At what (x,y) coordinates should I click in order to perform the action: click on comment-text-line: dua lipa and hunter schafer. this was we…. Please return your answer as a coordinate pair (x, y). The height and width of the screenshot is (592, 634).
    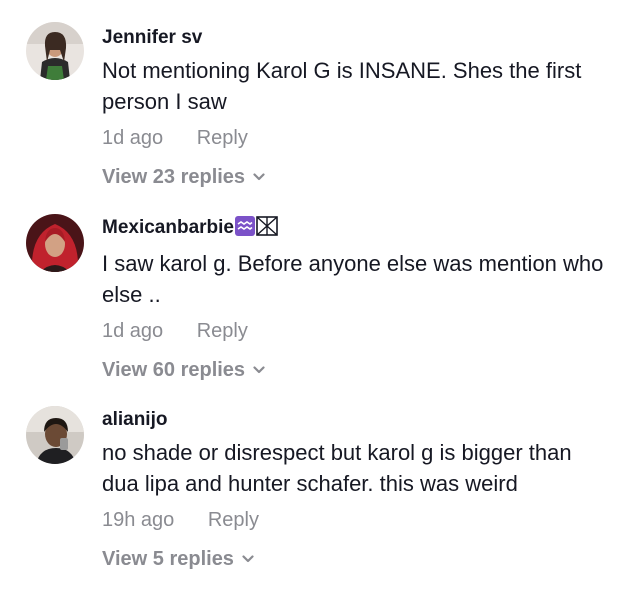
    Looking at the image, I should click on (310, 483).